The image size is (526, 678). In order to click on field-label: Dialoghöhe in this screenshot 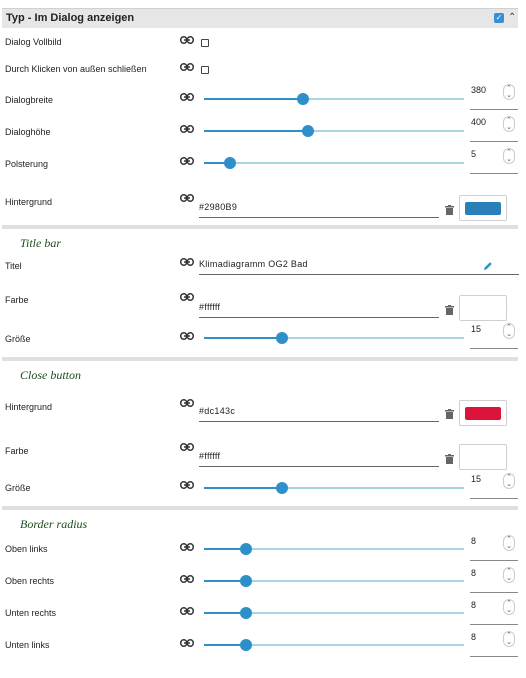, I will do `click(28, 132)`.